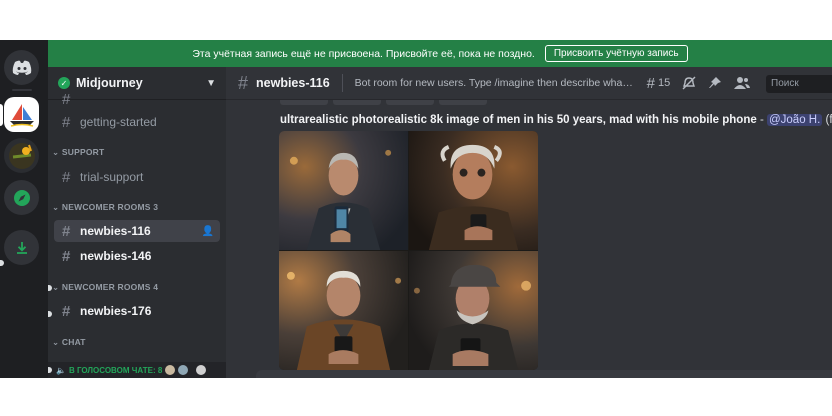 The image size is (832, 416). Describe the element at coordinates (116, 311) in the screenshot. I see `channel-label: newbies-176` at that location.